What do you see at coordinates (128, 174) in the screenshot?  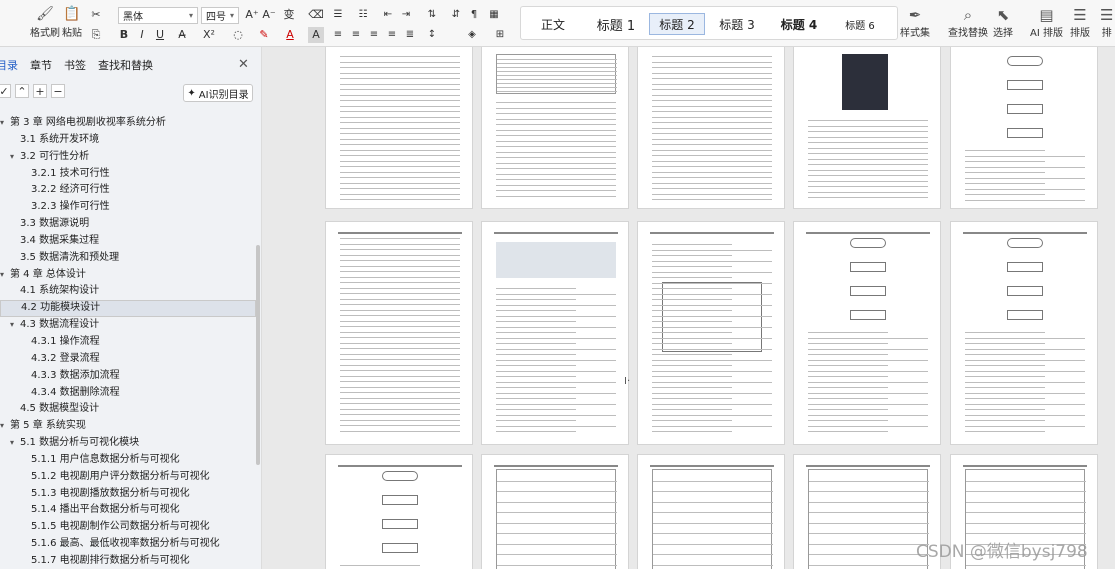 I see `toc-item: 3.2.1 技术可行性` at bounding box center [128, 174].